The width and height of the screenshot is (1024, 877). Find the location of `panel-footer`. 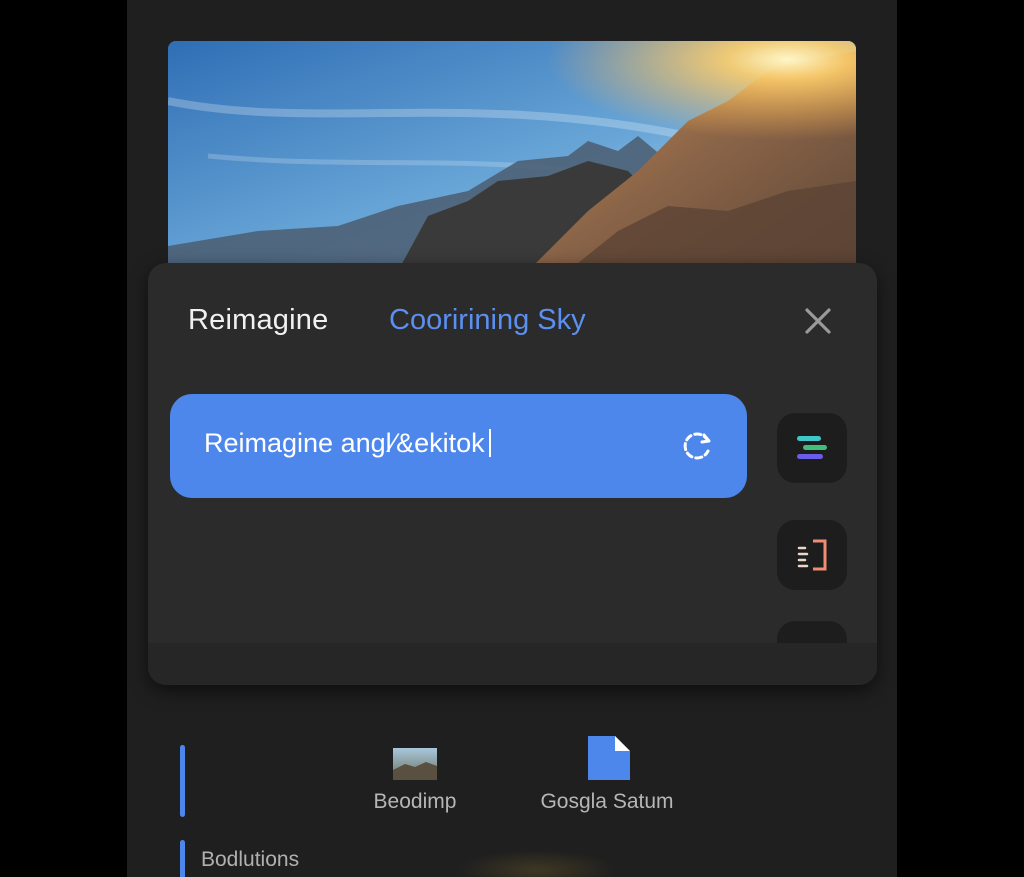

panel-footer is located at coordinates (512, 664).